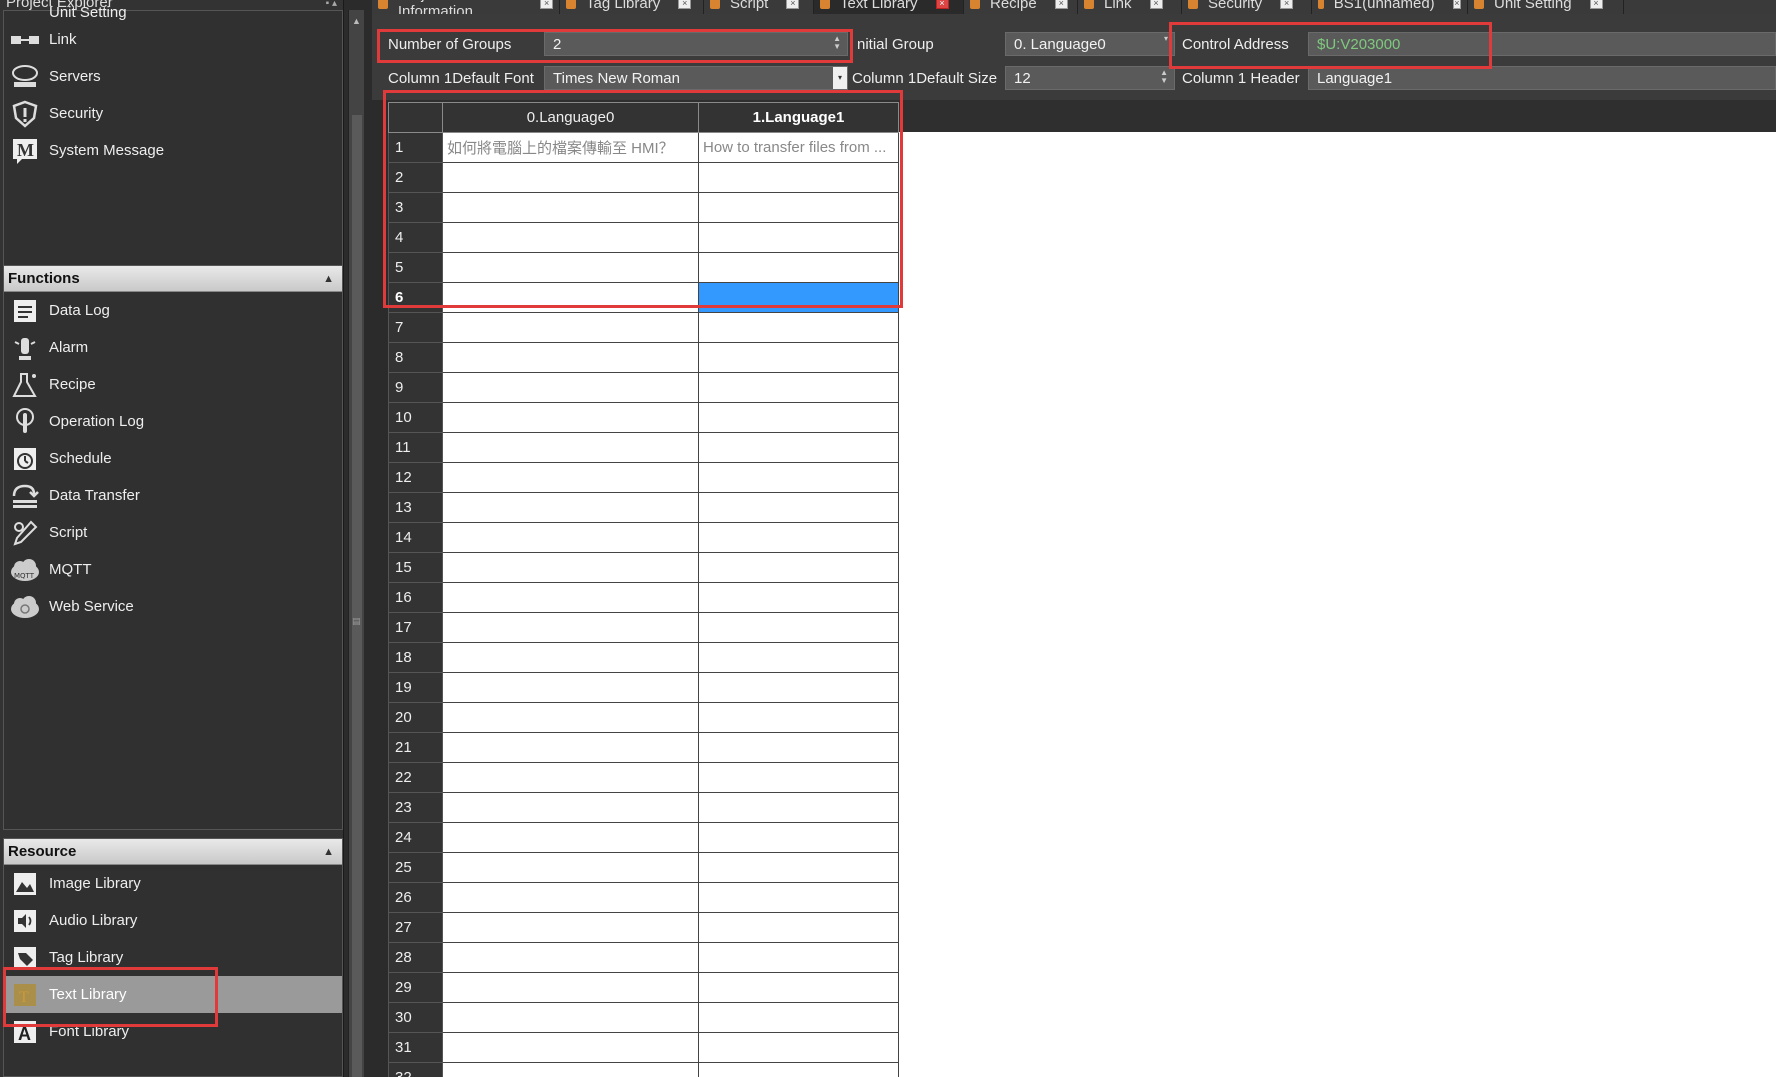  Describe the element at coordinates (173, 421) in the screenshot. I see `sidebar-item-operation-log: Operation Log` at that location.